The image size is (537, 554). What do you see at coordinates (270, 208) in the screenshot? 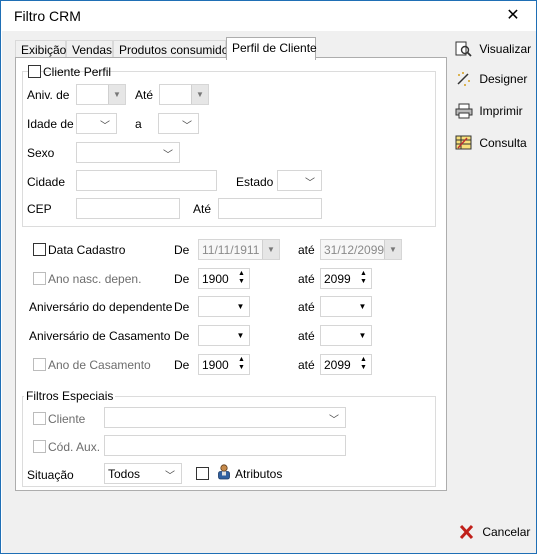
I see `cep-to-field` at bounding box center [270, 208].